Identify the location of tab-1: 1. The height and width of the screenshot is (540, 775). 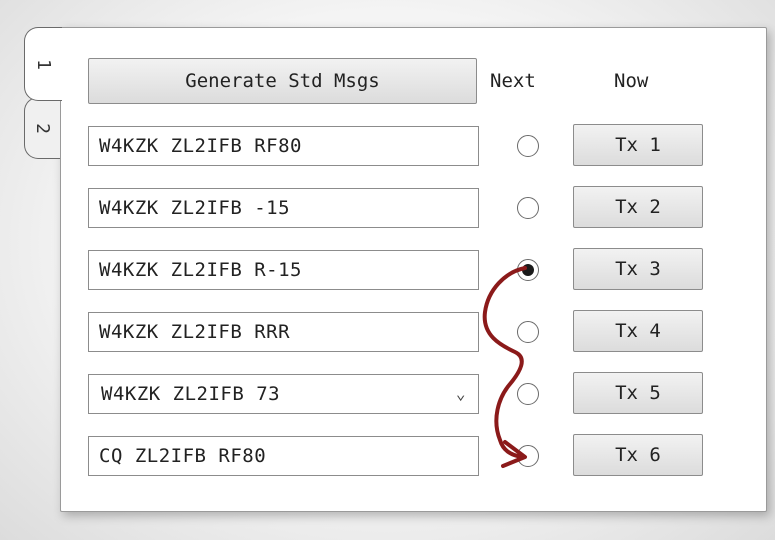
(43, 64).